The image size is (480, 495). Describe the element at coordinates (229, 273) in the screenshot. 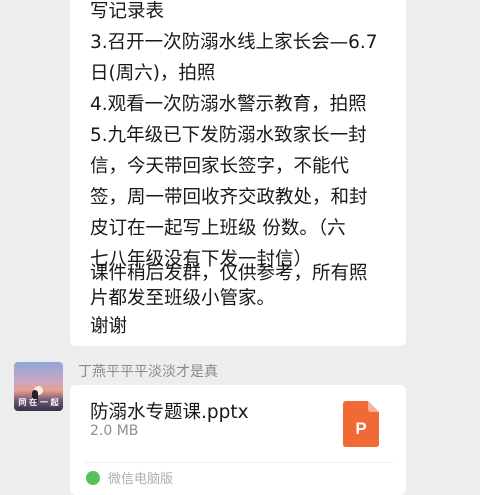

I see `message-line: 课件稍后发群，仅供参考，所有照` at that location.